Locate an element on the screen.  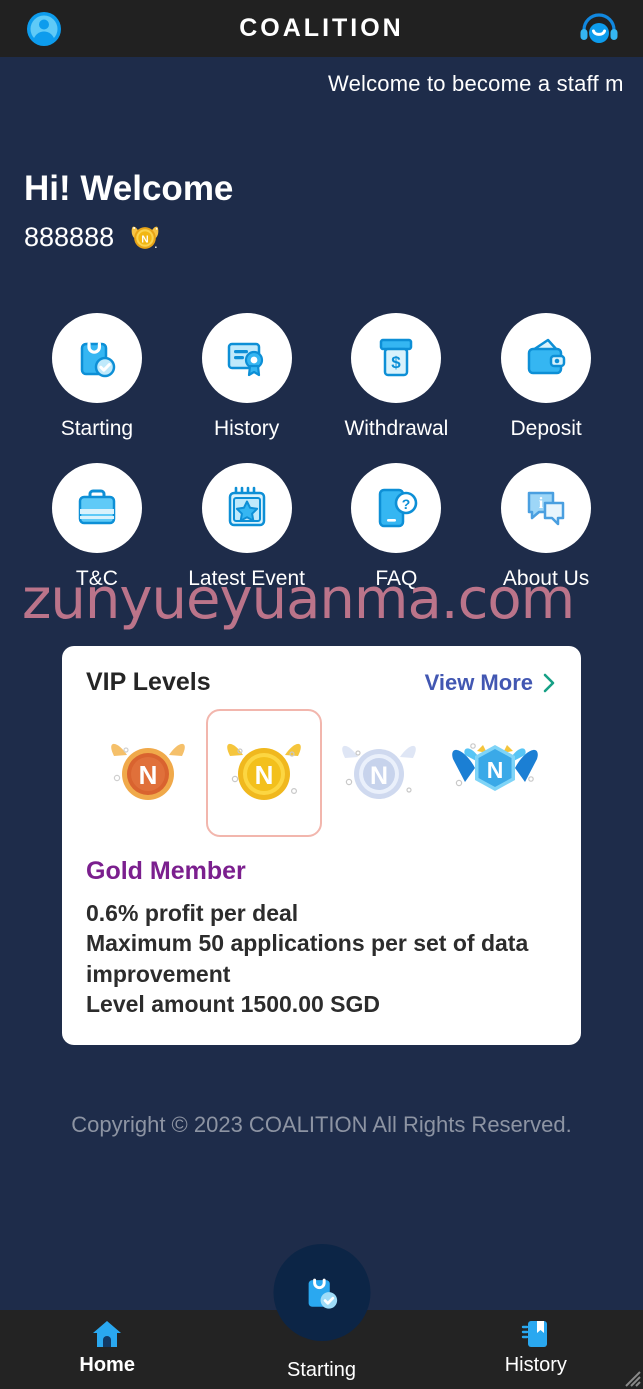
greeting-block: Hi! Welcome 888888 N is located at coordinates (129, 211).